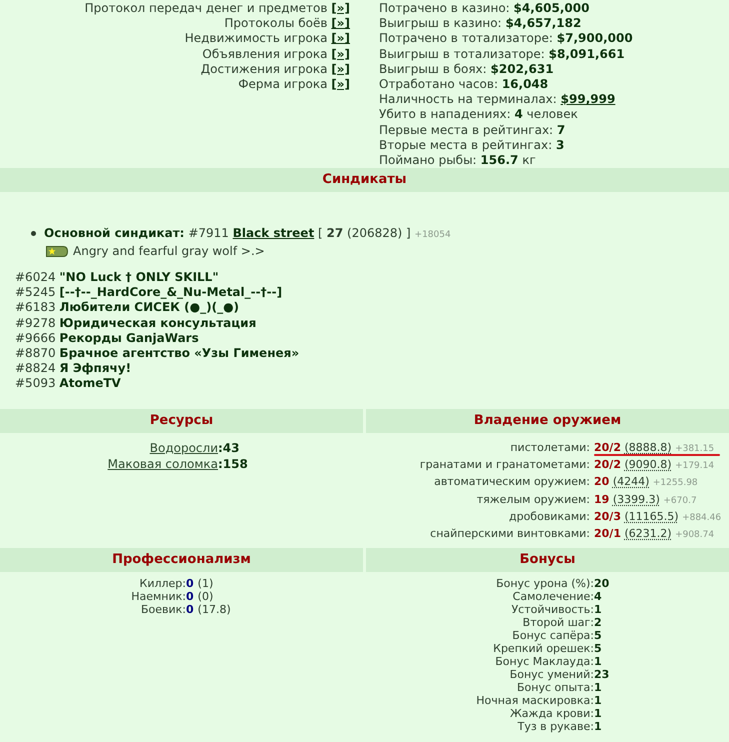 Image resolution: width=729 pixels, height=742 pixels. What do you see at coordinates (206, 583) in the screenshot?
I see `profession-points: (1)` at bounding box center [206, 583].